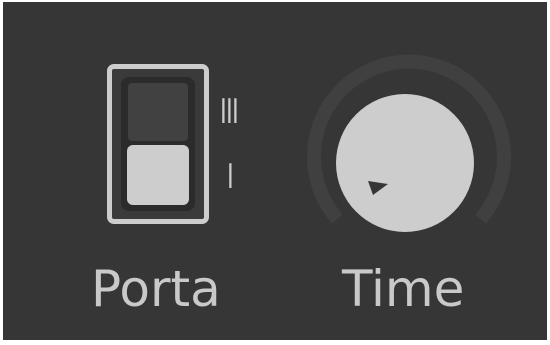 The image size is (550, 345). What do you see at coordinates (158, 112) in the screenshot?
I see `porta-switch-upper-position` at bounding box center [158, 112].